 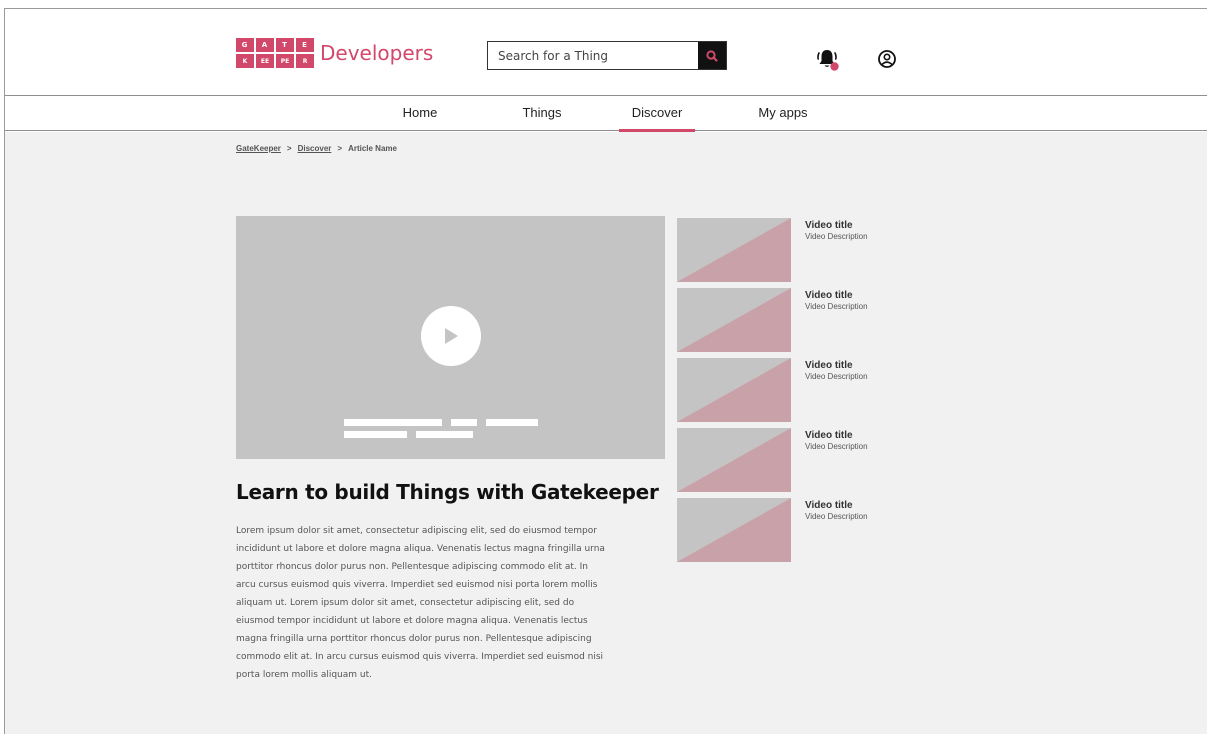 What do you see at coordinates (285, 45) in the screenshot?
I see `logo-letter: T` at bounding box center [285, 45].